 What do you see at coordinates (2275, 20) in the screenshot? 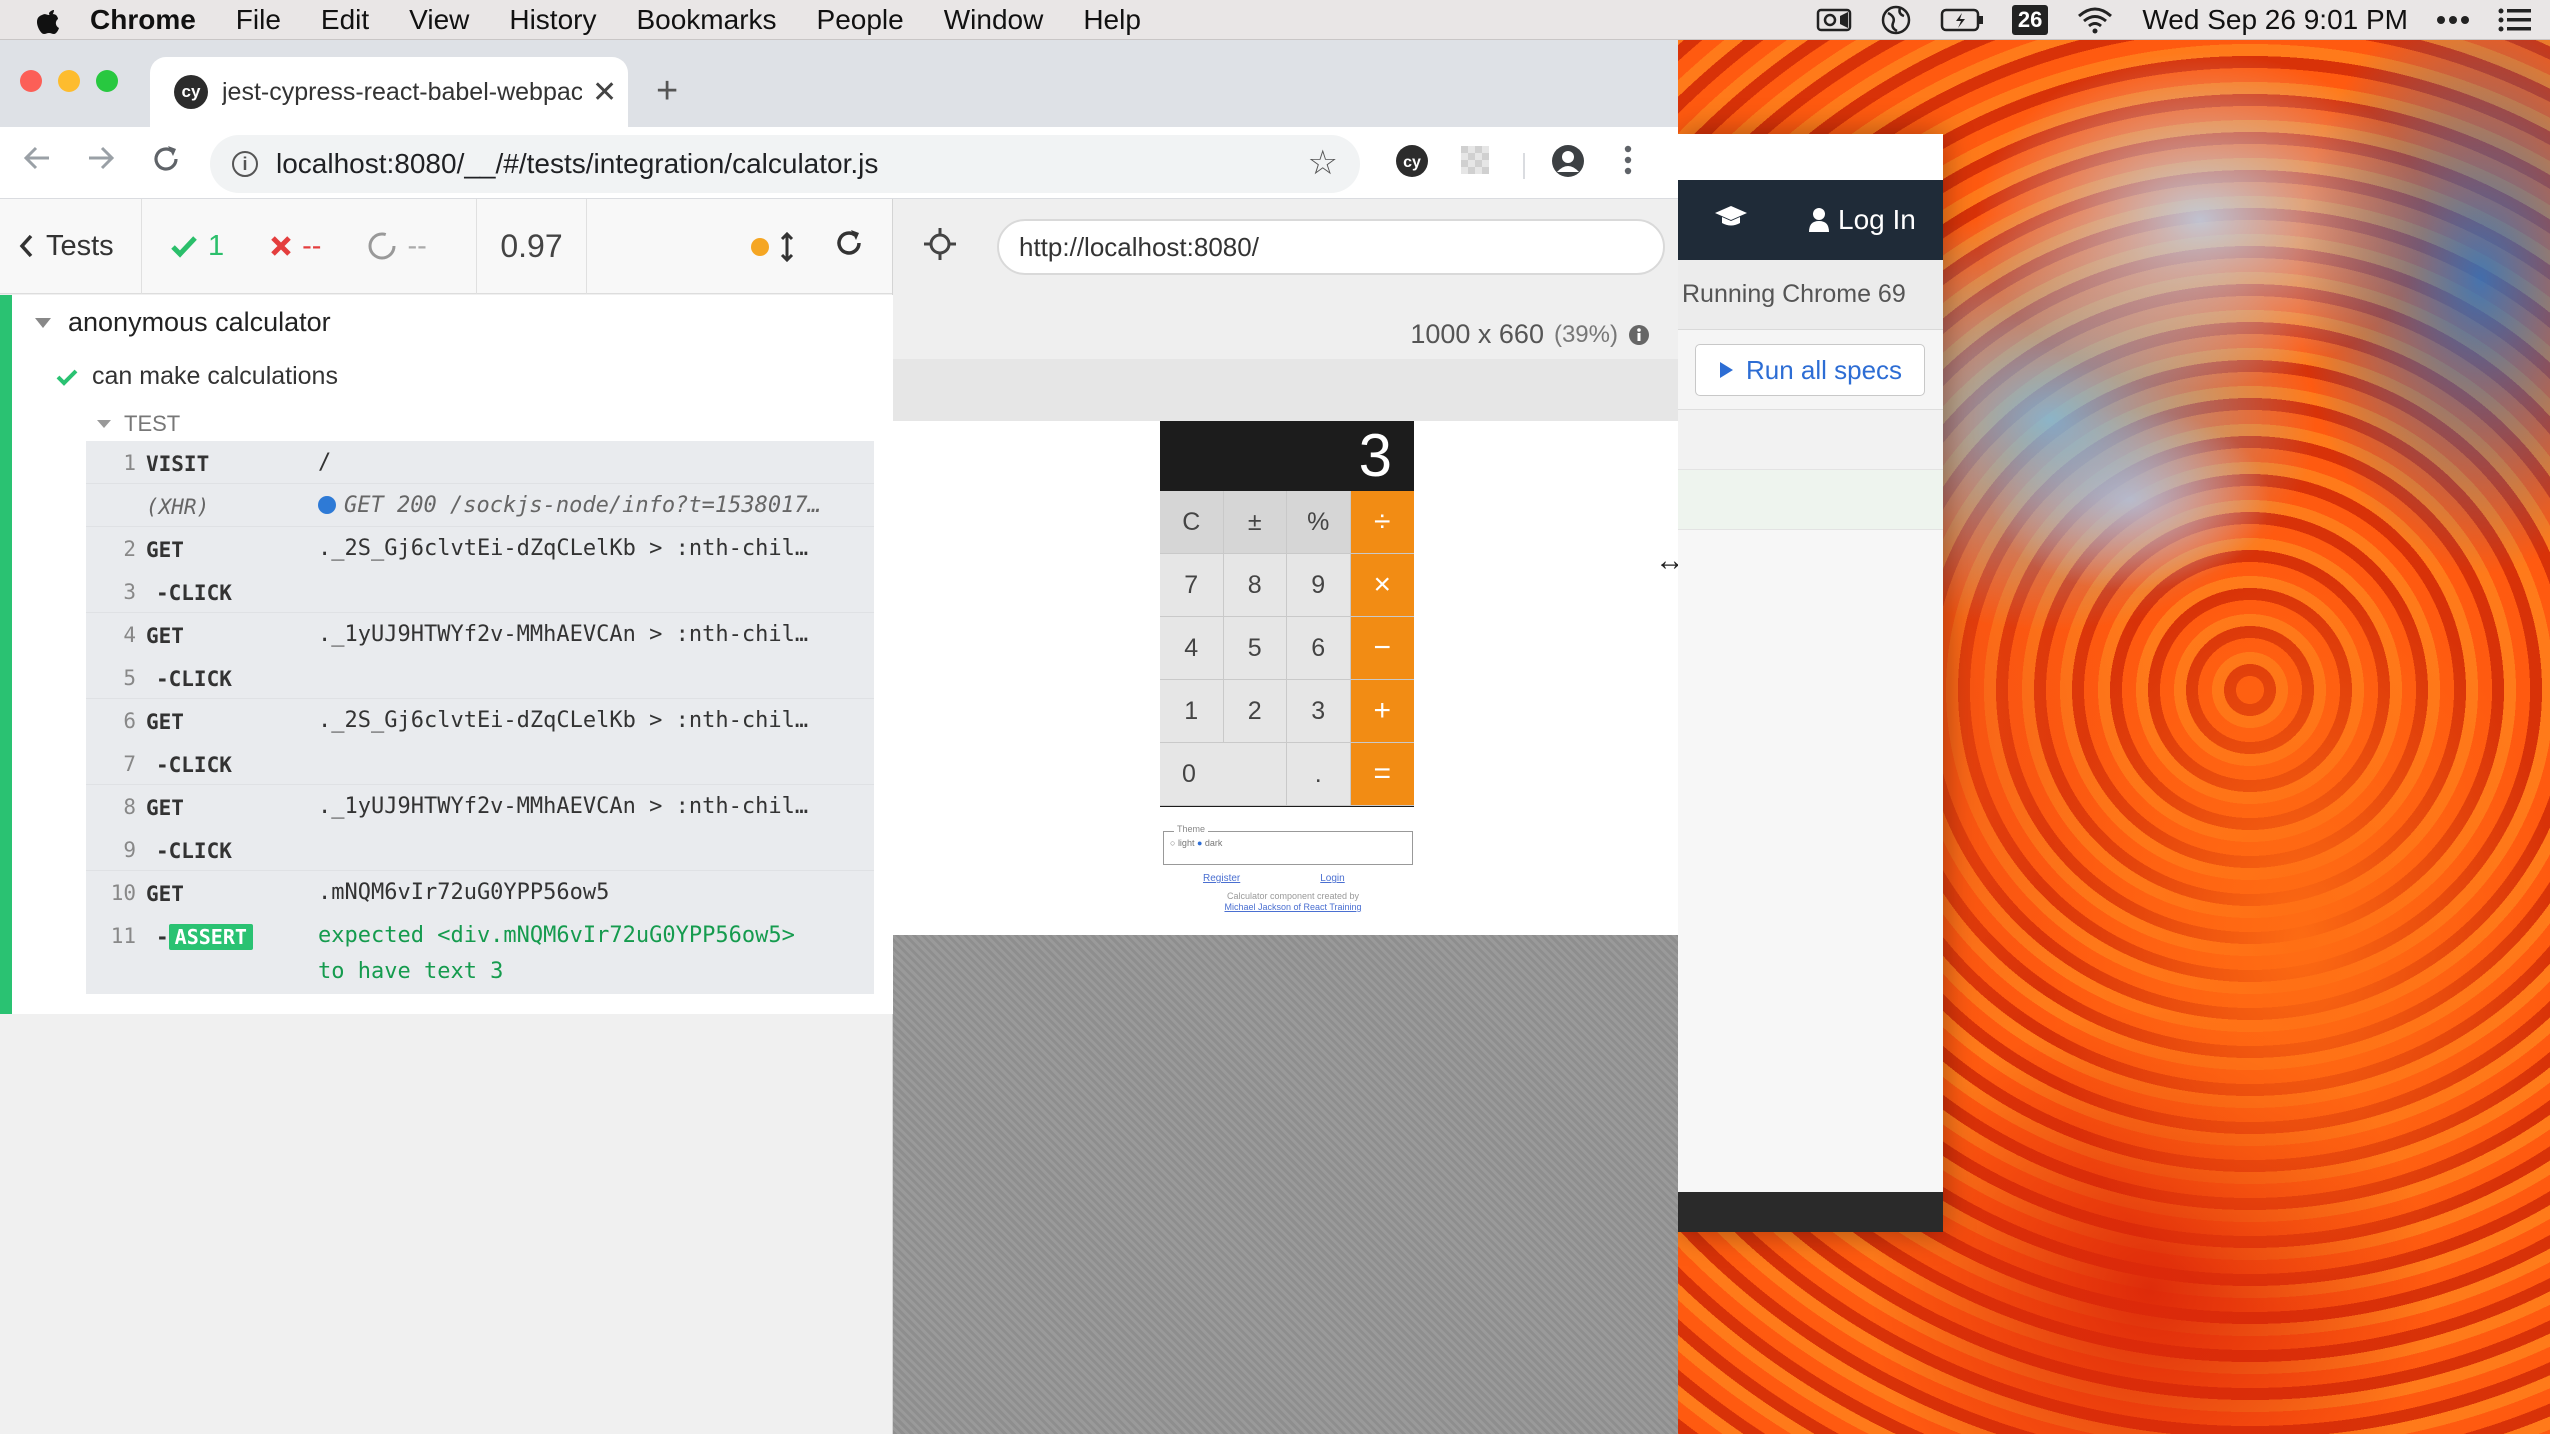
I see `menu-clock: Wed Sep 26 9:01 PM` at bounding box center [2275, 20].